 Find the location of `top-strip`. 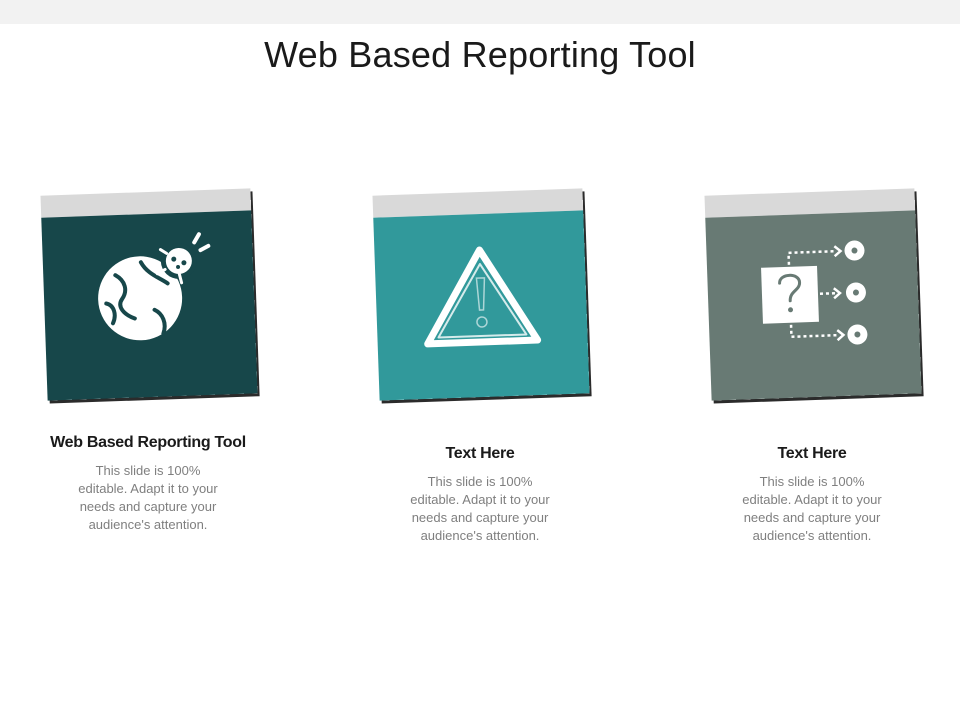

top-strip is located at coordinates (480, 12).